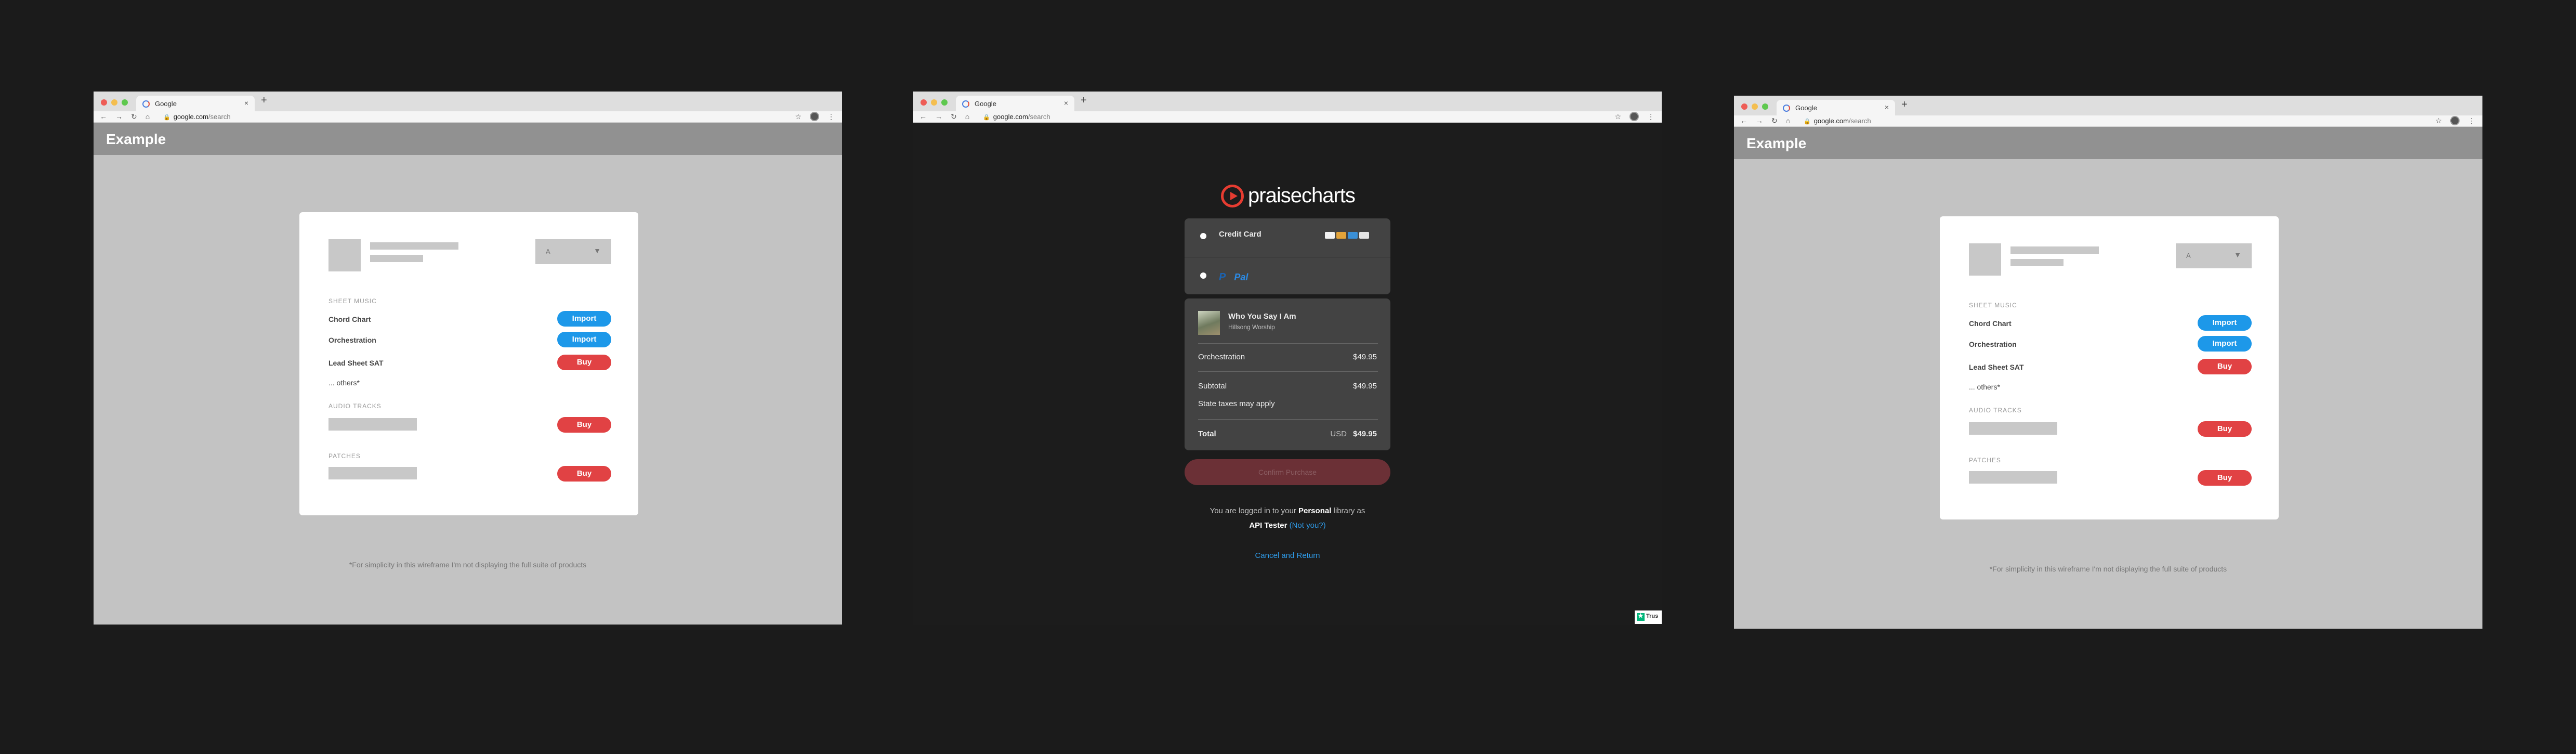 This screenshot has width=2576, height=754. I want to click on url-host: google.com, so click(1831, 121).